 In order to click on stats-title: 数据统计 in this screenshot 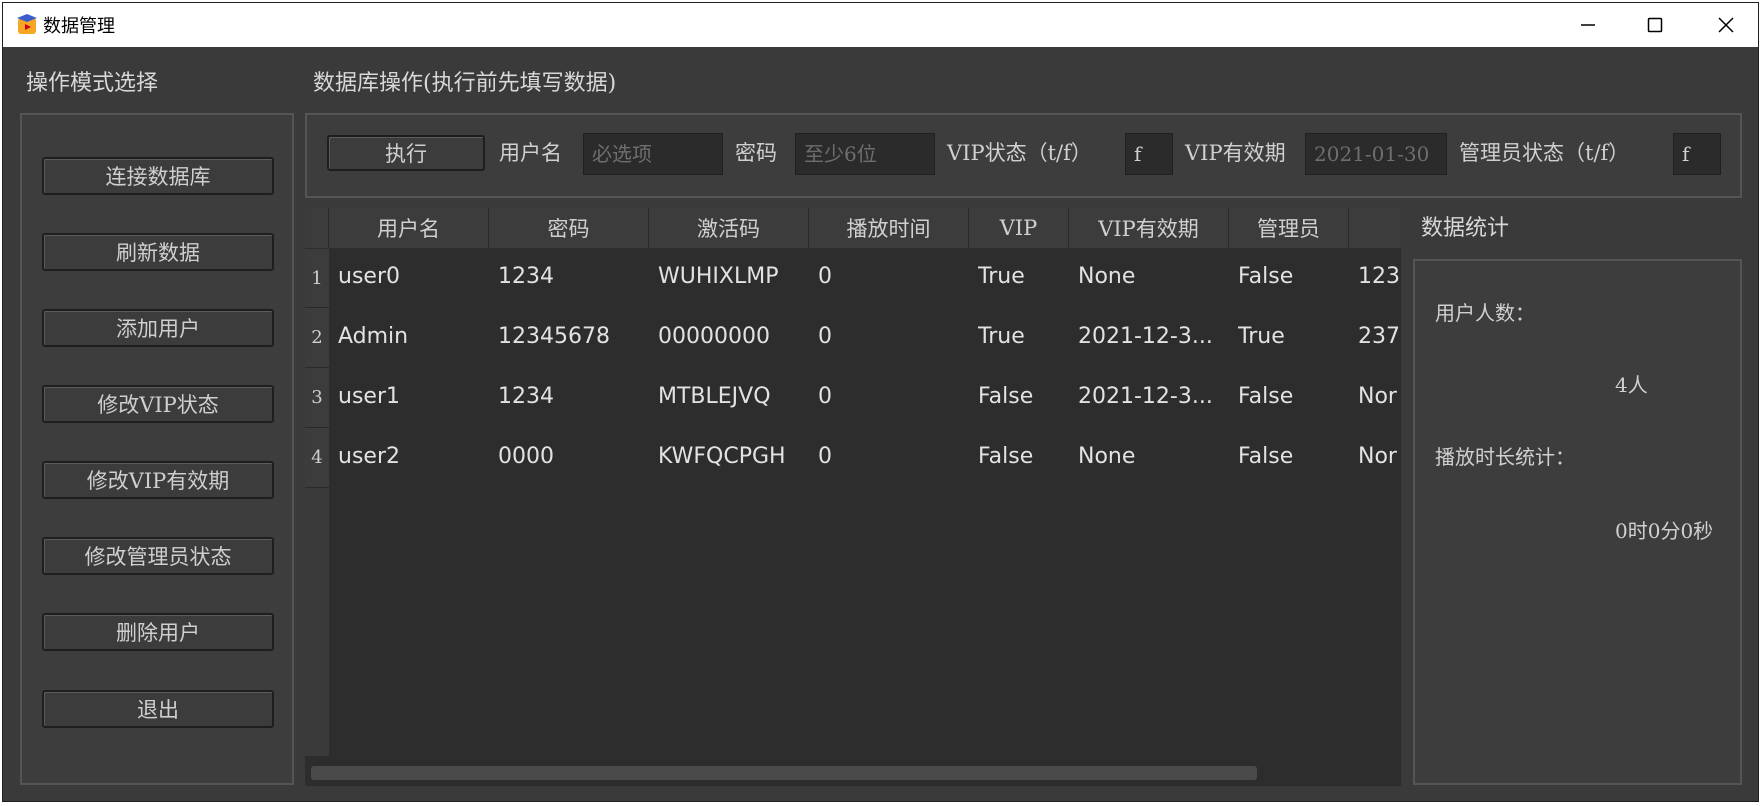, I will do `click(1465, 228)`.